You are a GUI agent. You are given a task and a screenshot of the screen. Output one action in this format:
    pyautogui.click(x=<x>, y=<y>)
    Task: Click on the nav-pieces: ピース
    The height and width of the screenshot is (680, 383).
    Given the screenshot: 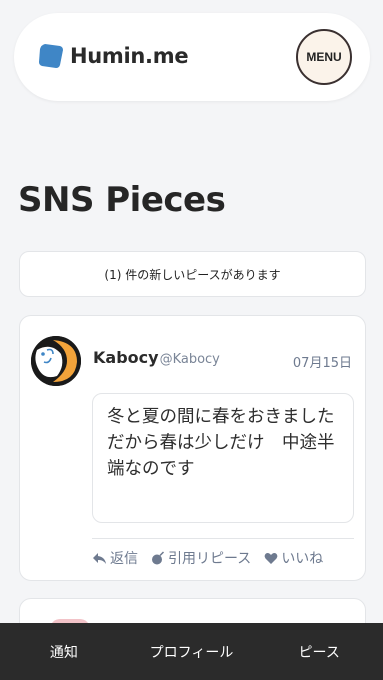 What is the action you would take?
    pyautogui.click(x=319, y=652)
    